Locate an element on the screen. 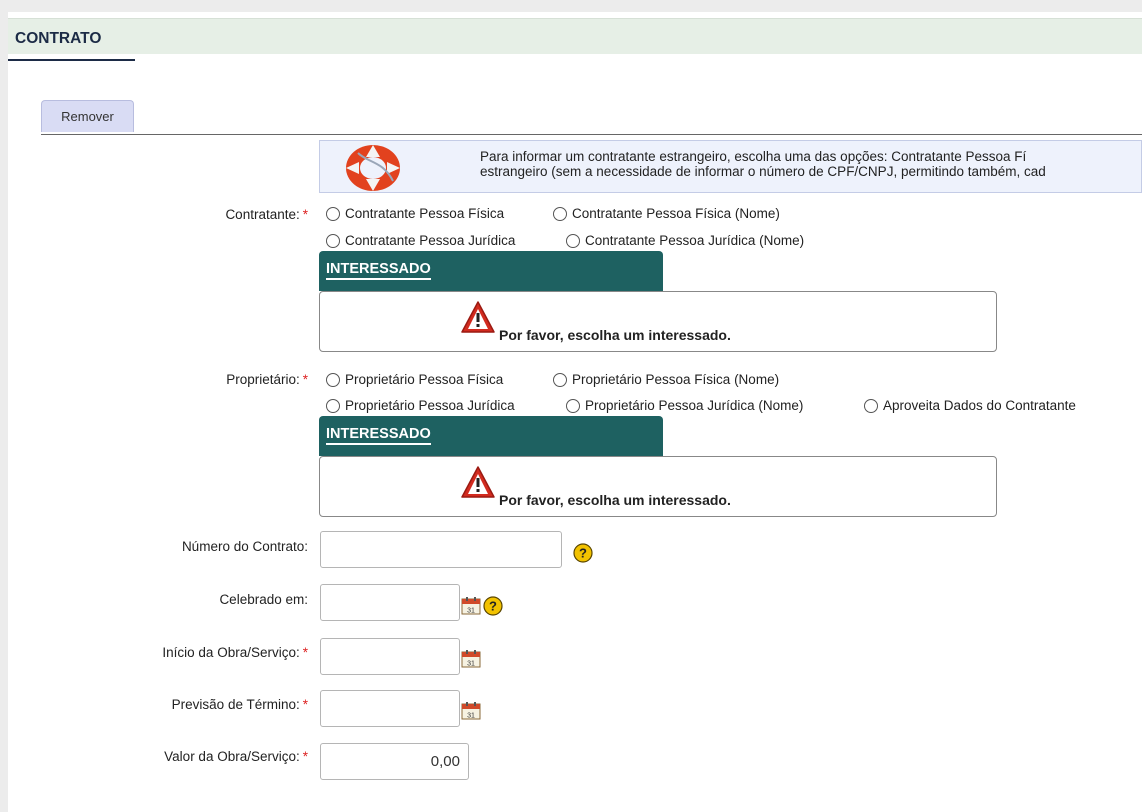 This screenshot has height=812, width=1142. radio-label: Contratante Pessoa Jurídica (Nome) is located at coordinates (695, 240).